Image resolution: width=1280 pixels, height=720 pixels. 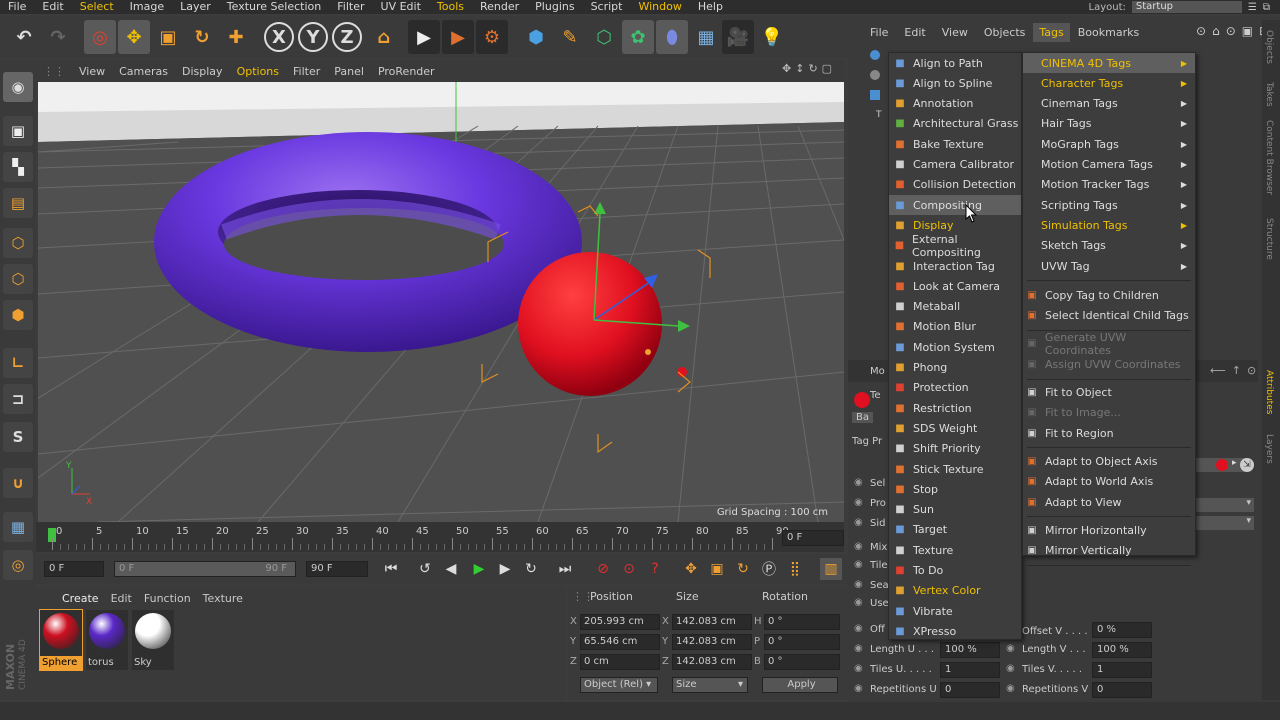 What do you see at coordinates (531, 569) in the screenshot?
I see `next-key-icon: ↻` at bounding box center [531, 569].